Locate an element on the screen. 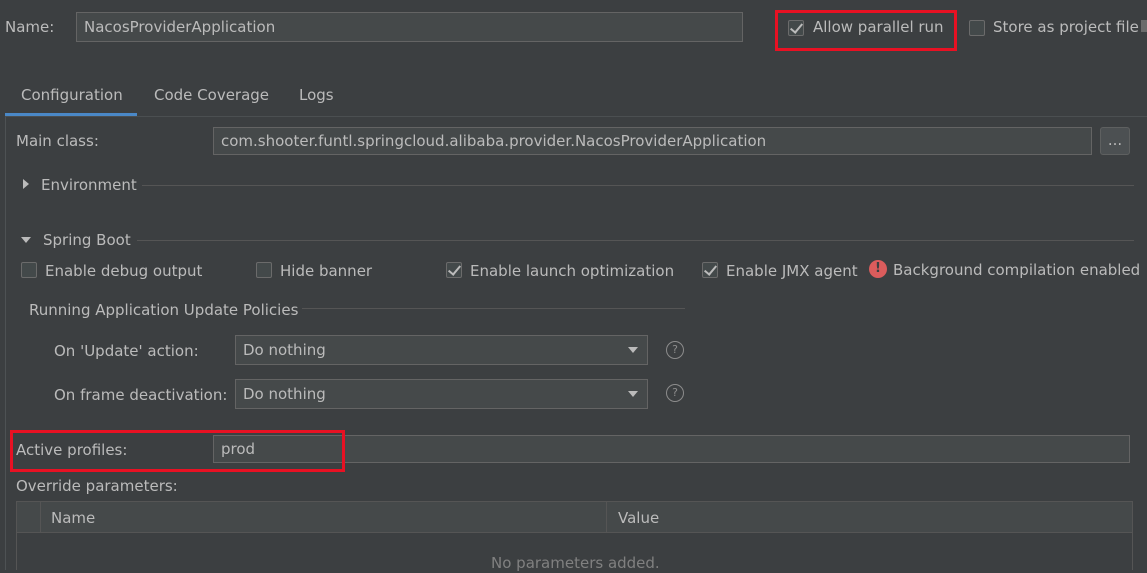 The width and height of the screenshot is (1147, 573). column-header-value: Value is located at coordinates (638, 518).